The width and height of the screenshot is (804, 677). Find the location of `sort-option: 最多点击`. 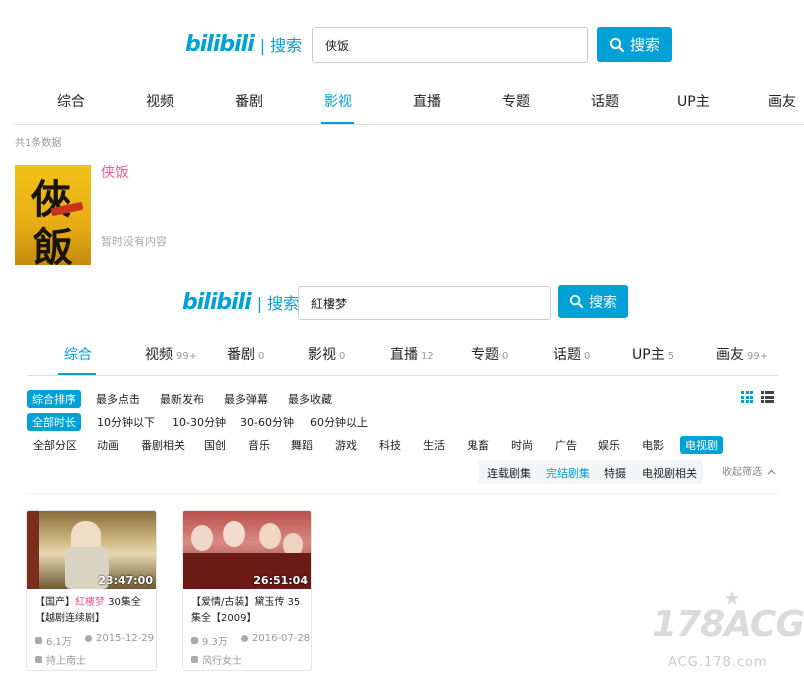

sort-option: 最多点击 is located at coordinates (118, 399).